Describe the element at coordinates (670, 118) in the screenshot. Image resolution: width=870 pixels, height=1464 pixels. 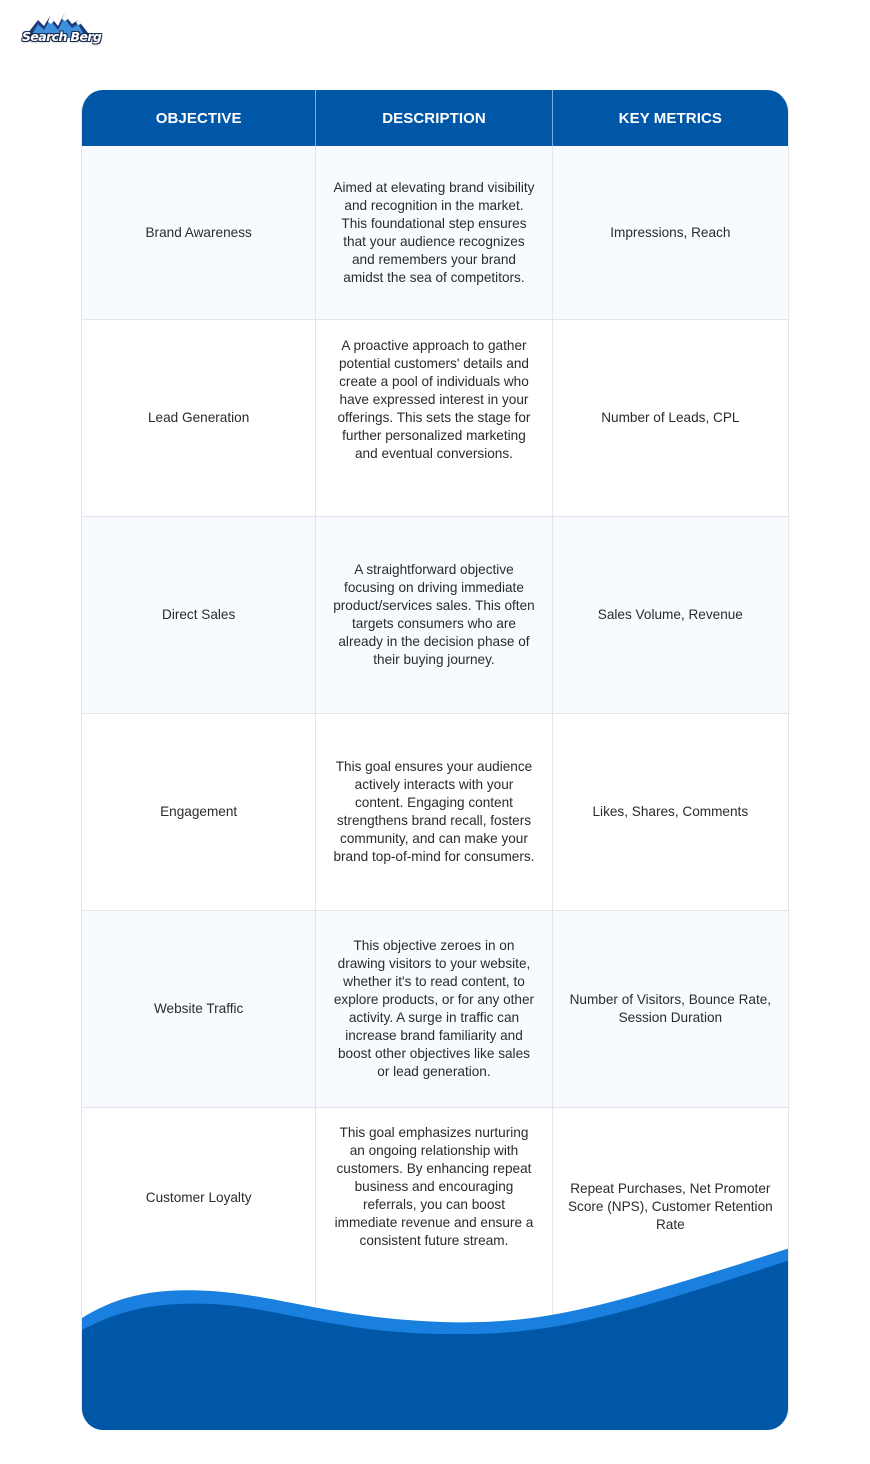
I see `header-key-metrics: KEY METRICS` at that location.